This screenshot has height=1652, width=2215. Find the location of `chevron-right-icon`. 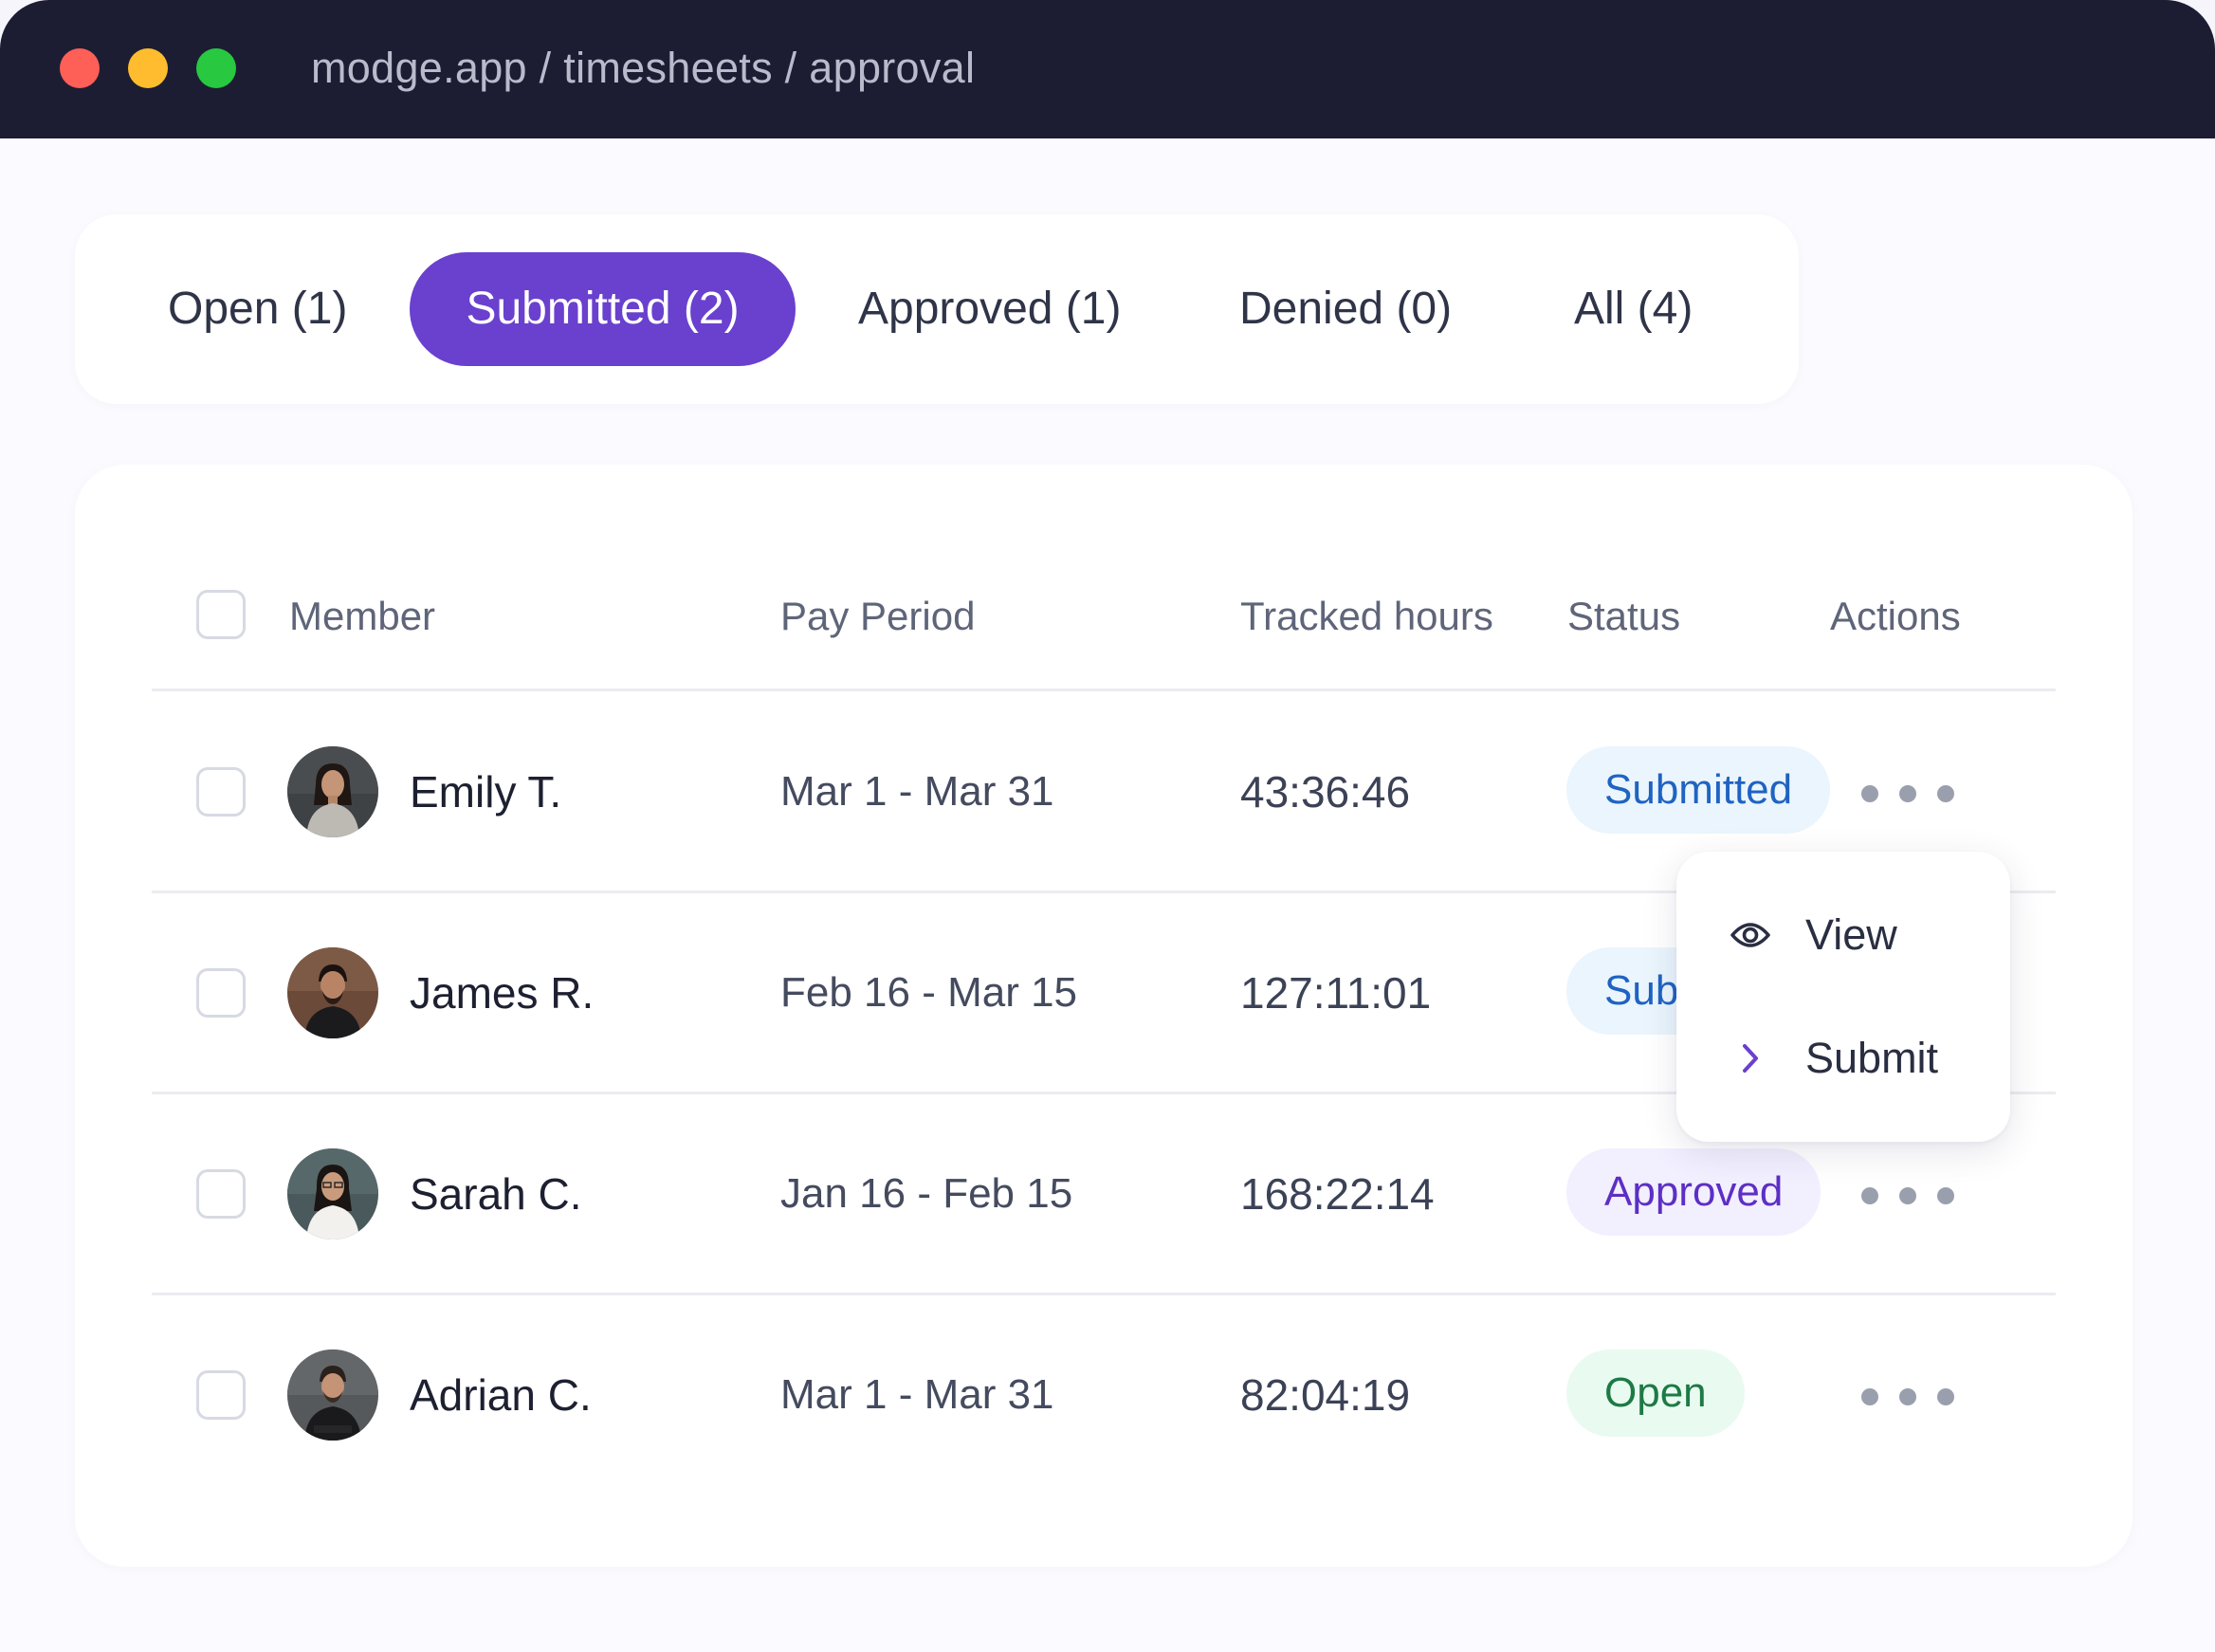

chevron-right-icon is located at coordinates (1750, 1058).